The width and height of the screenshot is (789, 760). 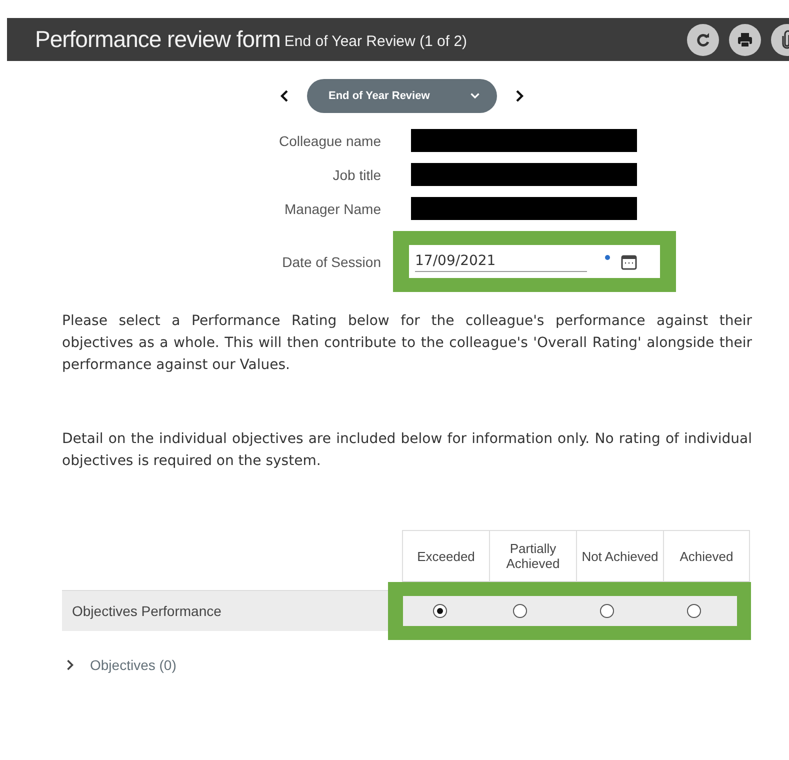 I want to click on calendar-icon, so click(x=629, y=261).